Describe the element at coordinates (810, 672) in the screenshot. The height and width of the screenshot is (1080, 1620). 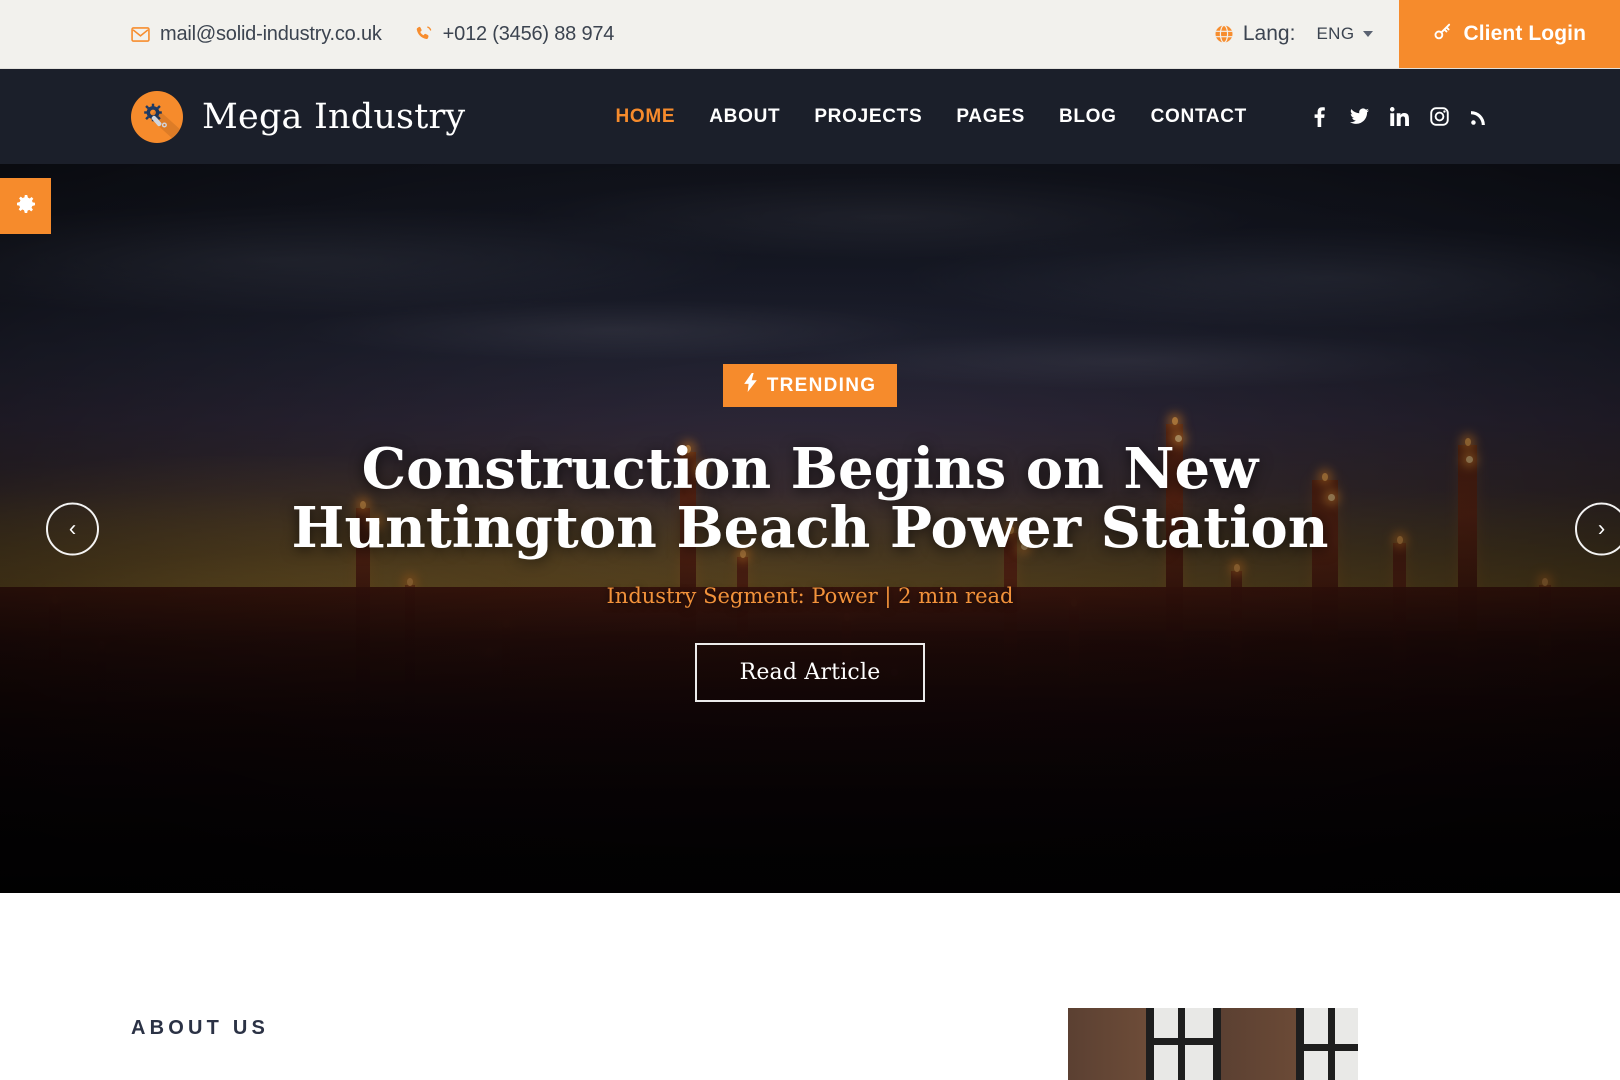
I see `read-article-button: Read Article` at that location.